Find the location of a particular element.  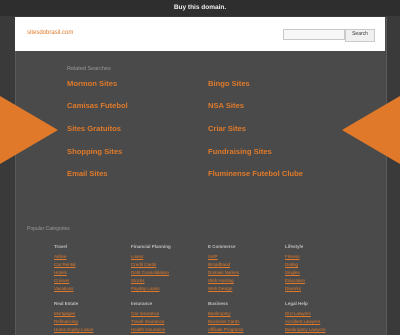

header: sitesdobrasil.com Search is located at coordinates (200, 34).